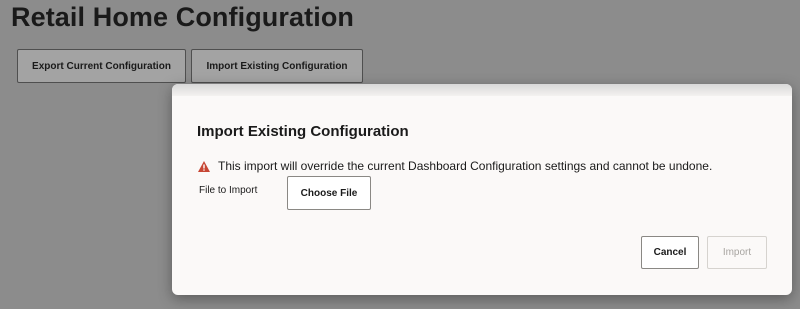 The image size is (800, 309). Describe the element at coordinates (329, 193) in the screenshot. I see `choose-file-button: Choose File` at that location.